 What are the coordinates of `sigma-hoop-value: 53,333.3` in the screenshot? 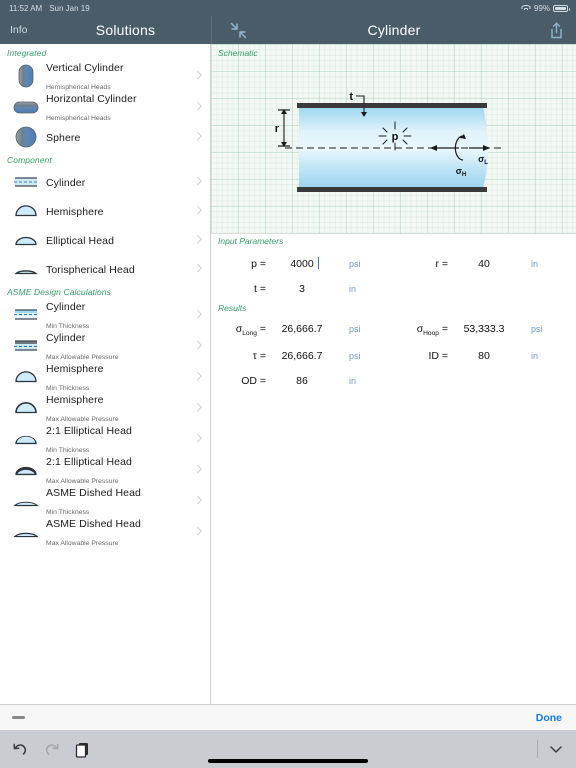 It's located at (484, 329).